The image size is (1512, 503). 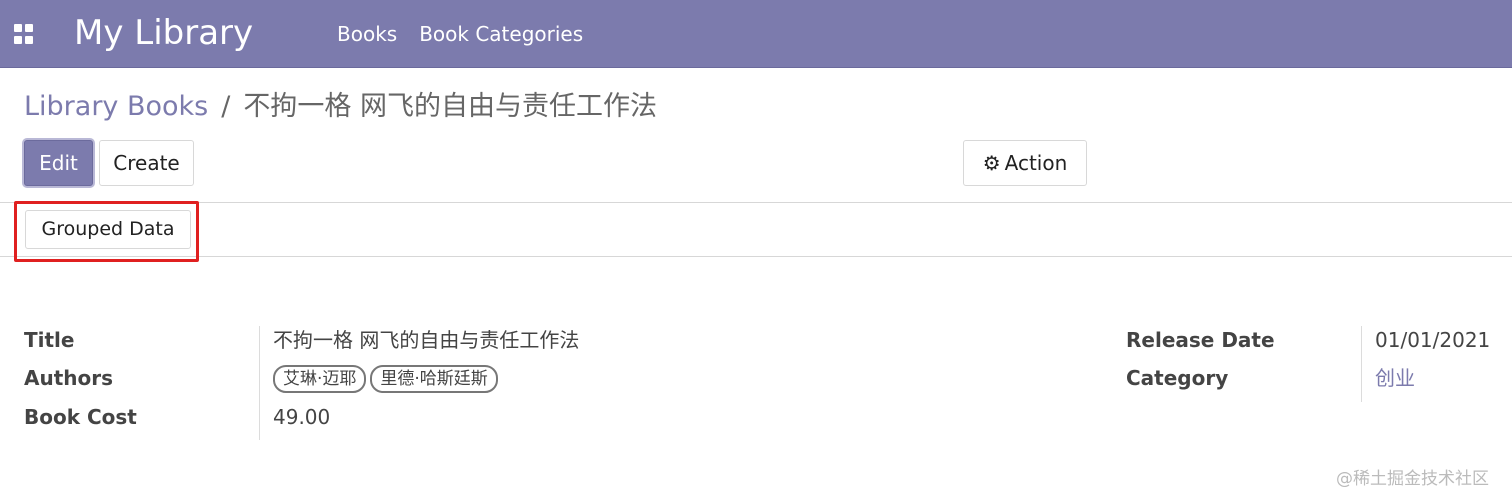 What do you see at coordinates (116, 106) in the screenshot?
I see `breadcrumb-parent-link: Library Books` at bounding box center [116, 106].